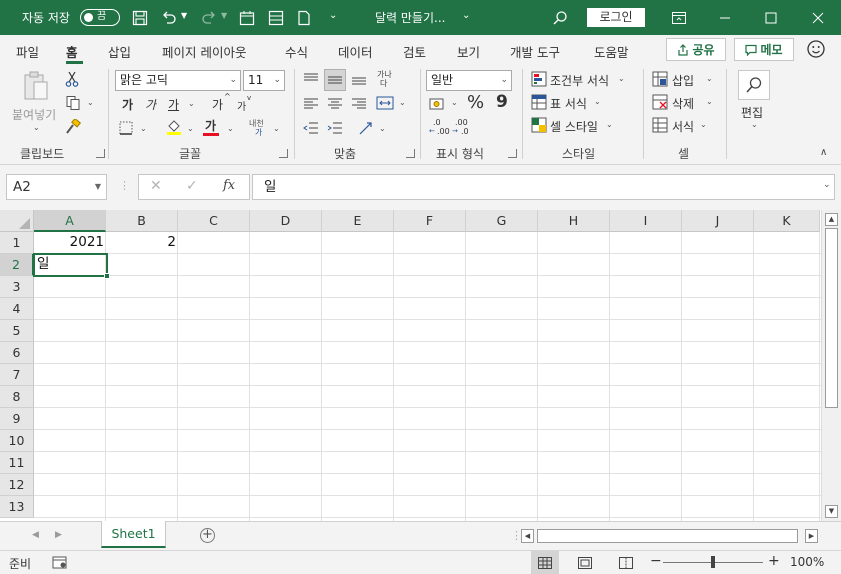  What do you see at coordinates (17, 463) in the screenshot?
I see `row-header-11: 11` at bounding box center [17, 463].